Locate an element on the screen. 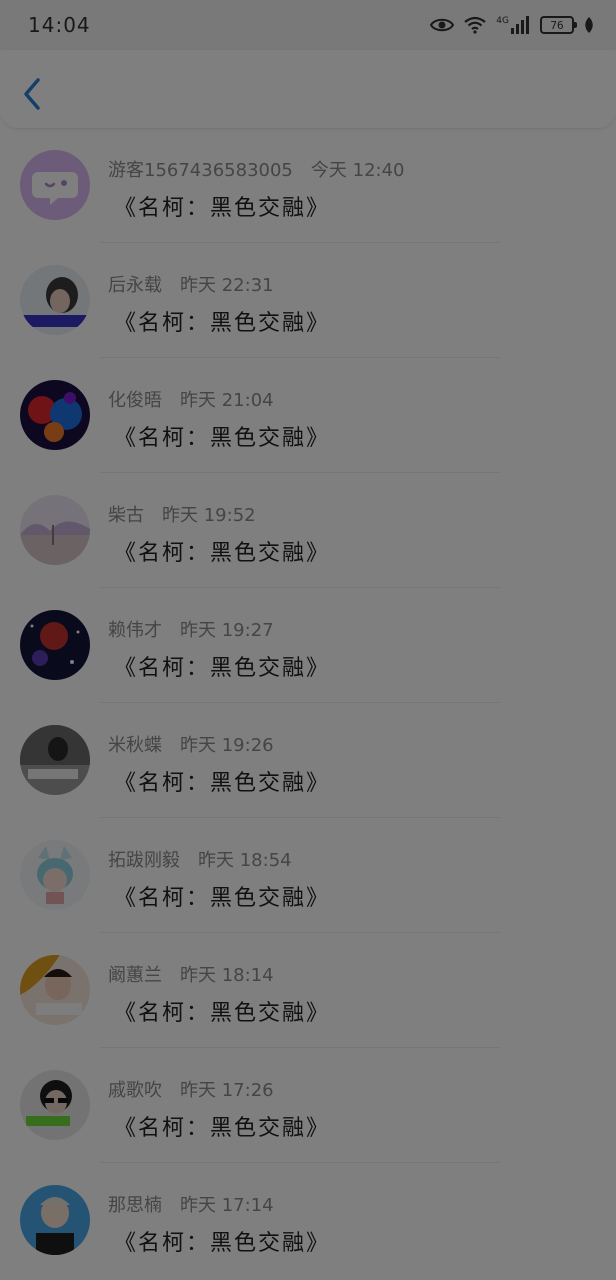  timestamp: 昨天 18:54 is located at coordinates (245, 860).